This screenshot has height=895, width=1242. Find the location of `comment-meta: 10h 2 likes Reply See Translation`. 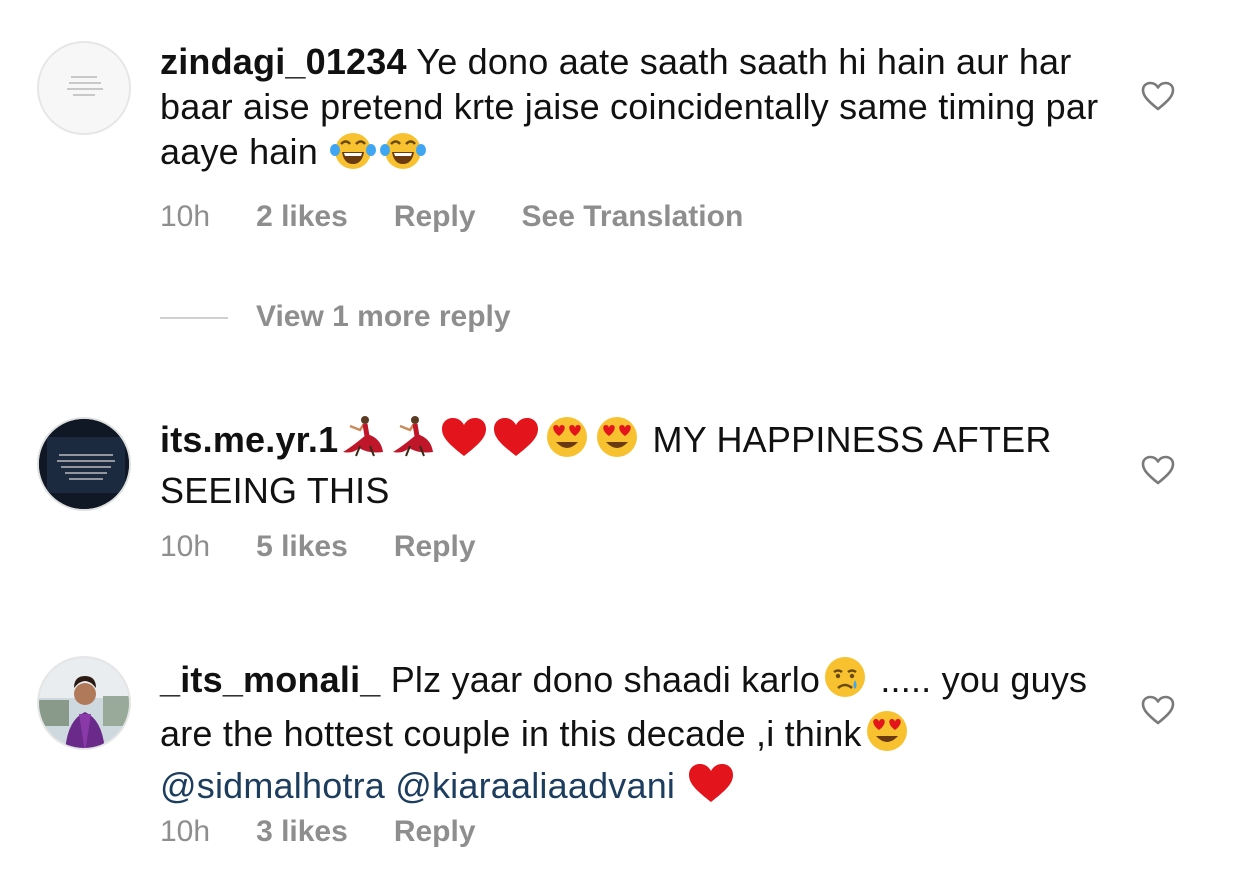

comment-meta: 10h 2 likes Reply See Translation is located at coordinates (474, 217).